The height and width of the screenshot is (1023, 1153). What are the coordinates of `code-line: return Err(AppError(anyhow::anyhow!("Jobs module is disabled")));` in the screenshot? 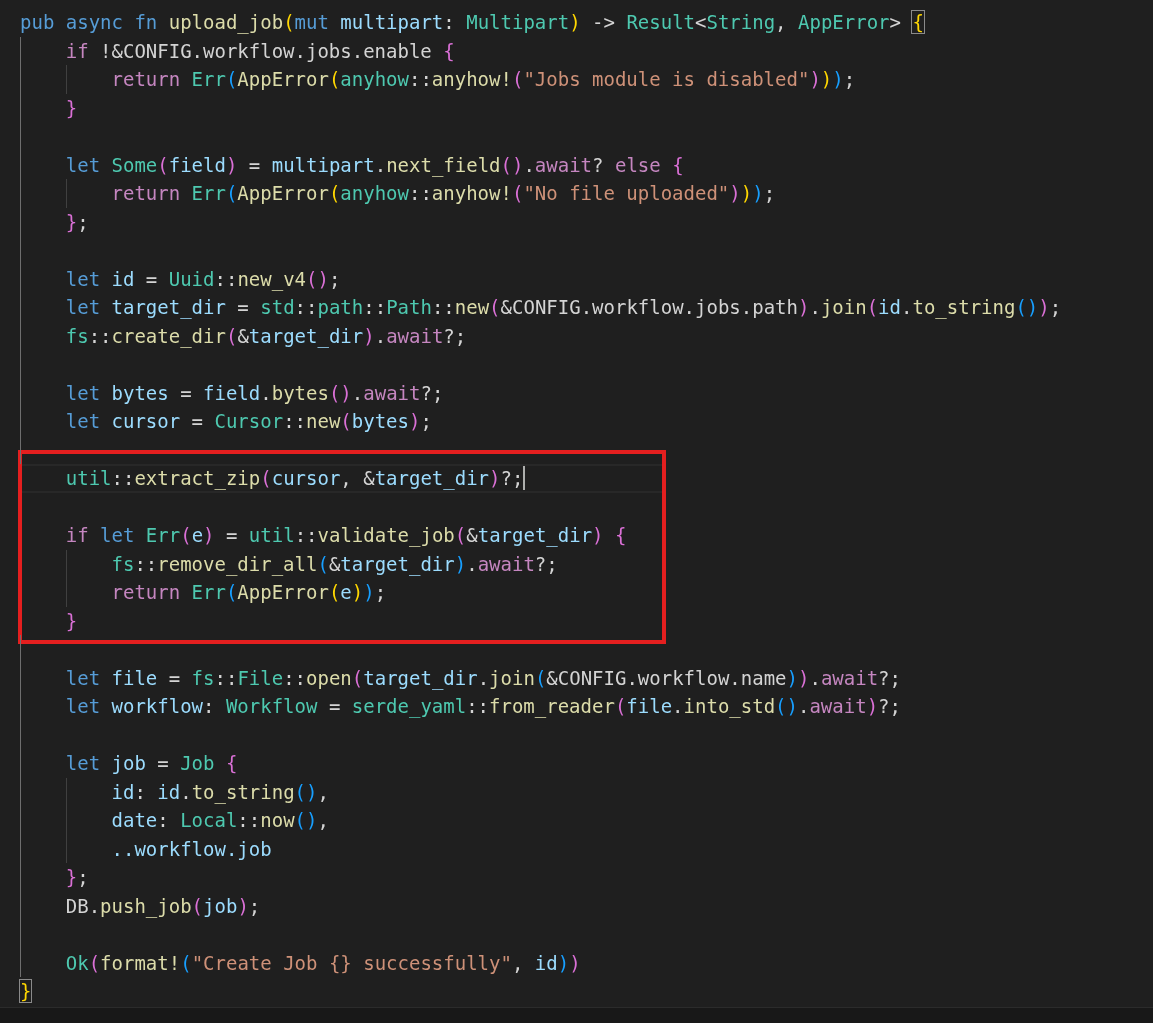 It's located at (483, 79).